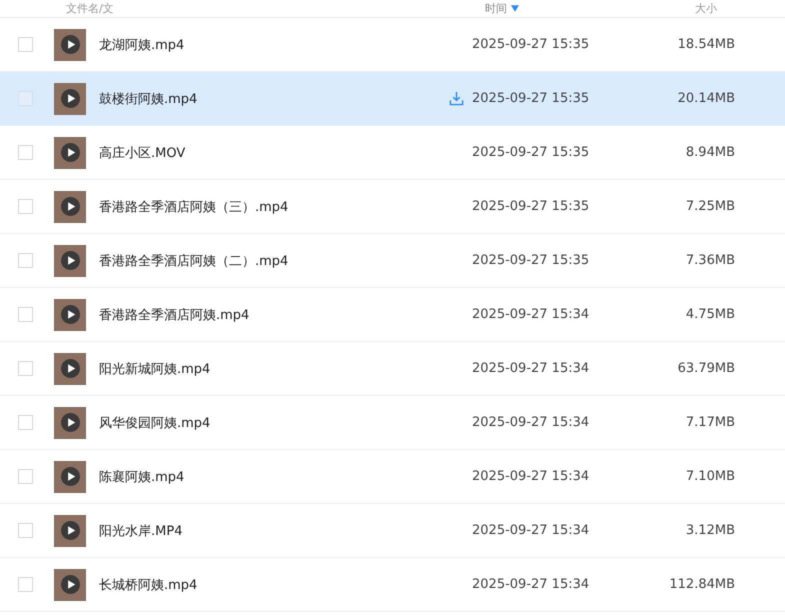 The height and width of the screenshot is (616, 785). I want to click on file-row: 高庄小区.MOV 2025-09-27 15:35 8.94MB, so click(392, 153).